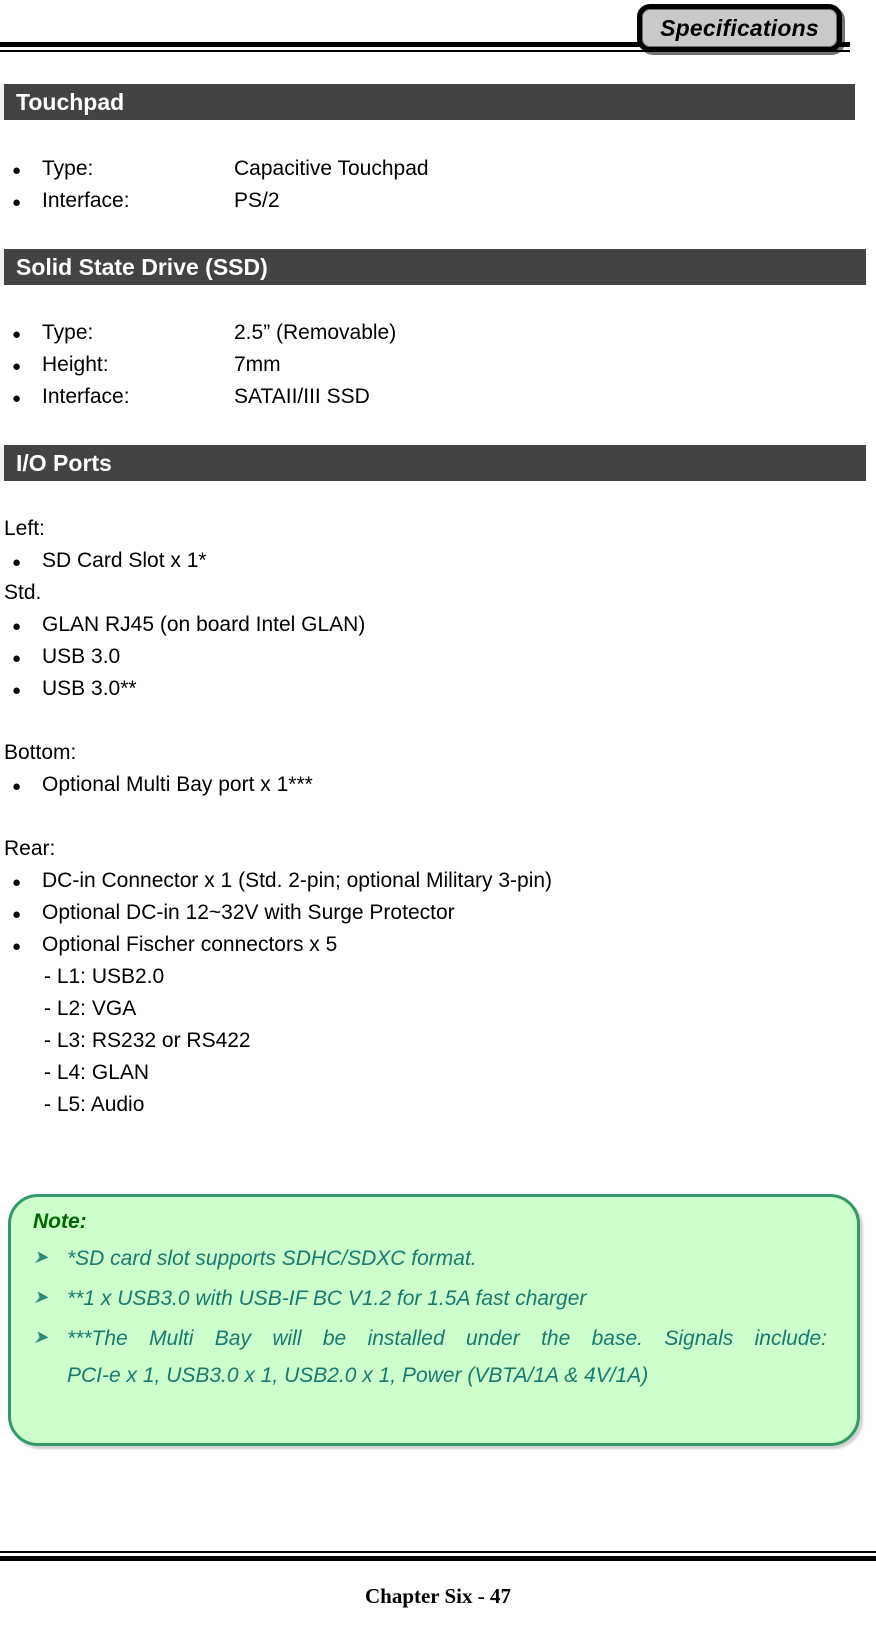 Image resolution: width=876 pixels, height=1629 pixels. Describe the element at coordinates (146, 200) in the screenshot. I see `spec-row-touchpad-interface: ● Interface: PS/2` at that location.